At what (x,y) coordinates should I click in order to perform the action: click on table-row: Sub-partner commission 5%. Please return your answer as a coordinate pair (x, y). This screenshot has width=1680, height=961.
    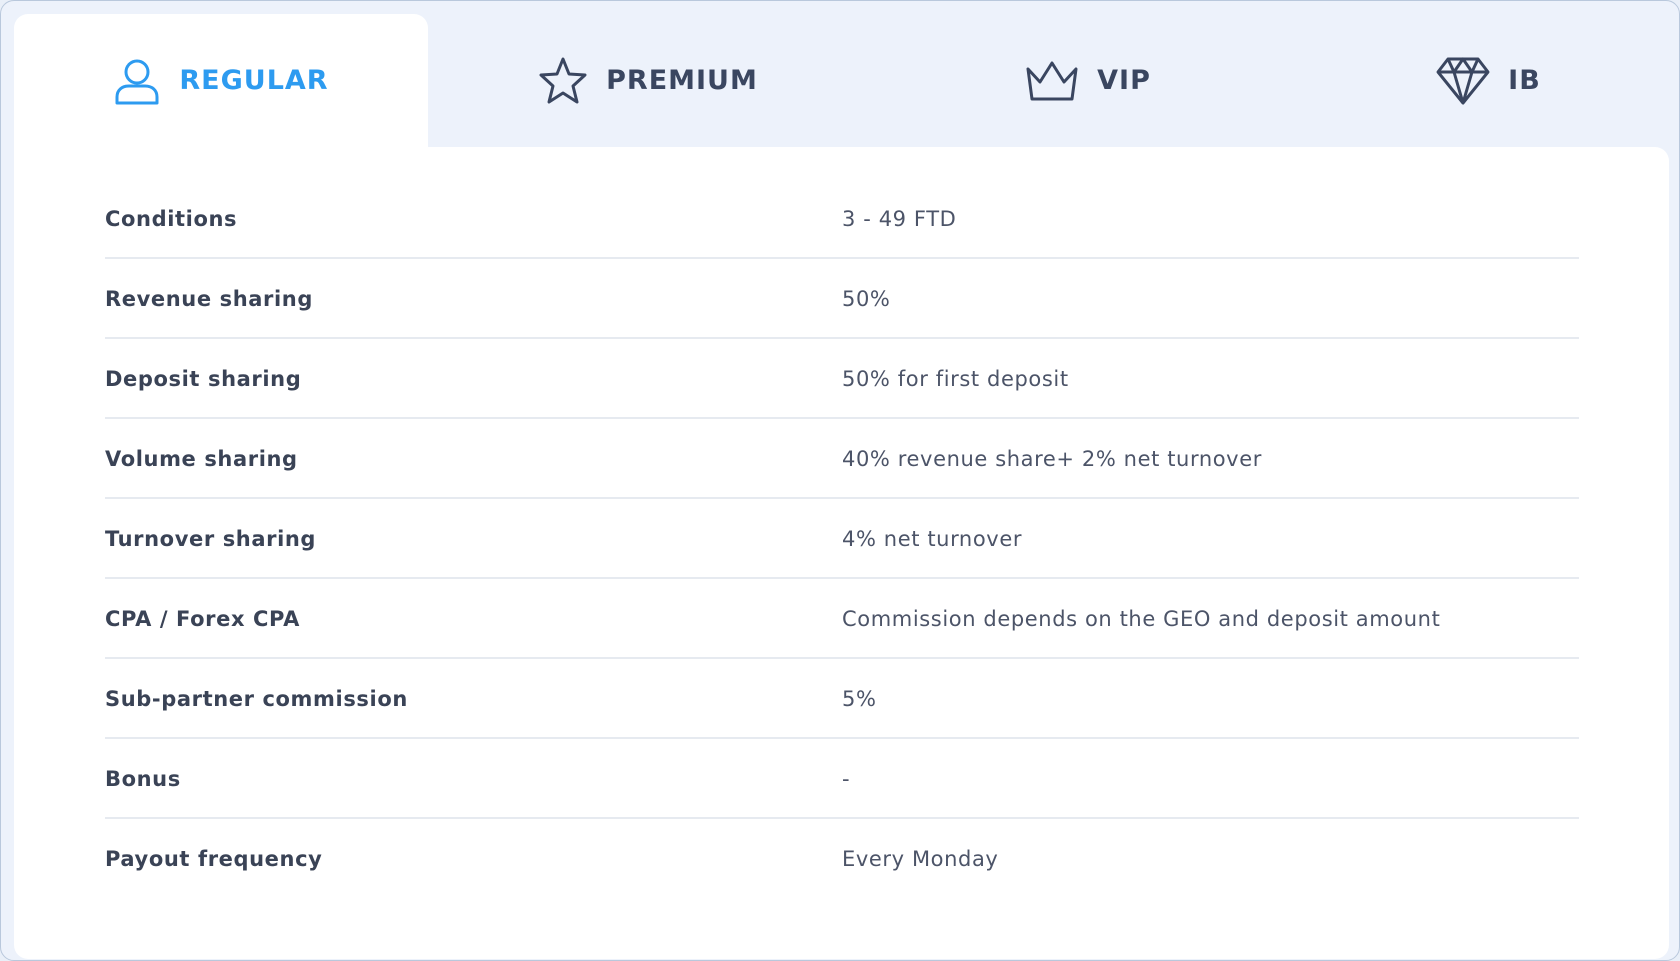
    Looking at the image, I should click on (842, 699).